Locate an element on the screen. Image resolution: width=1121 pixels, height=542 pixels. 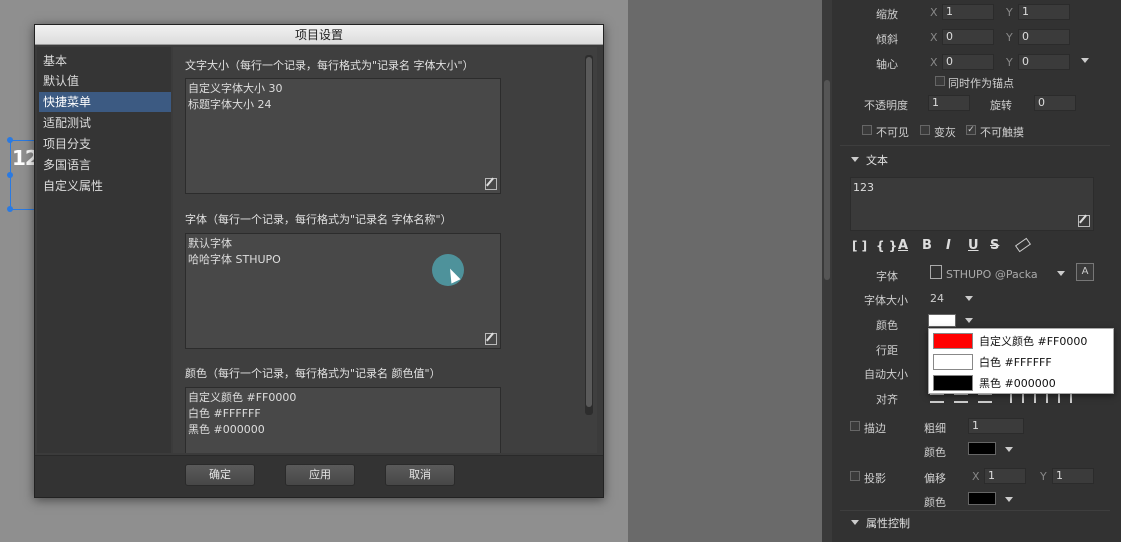
scale-label: 缩放 is located at coordinates (887, 14).